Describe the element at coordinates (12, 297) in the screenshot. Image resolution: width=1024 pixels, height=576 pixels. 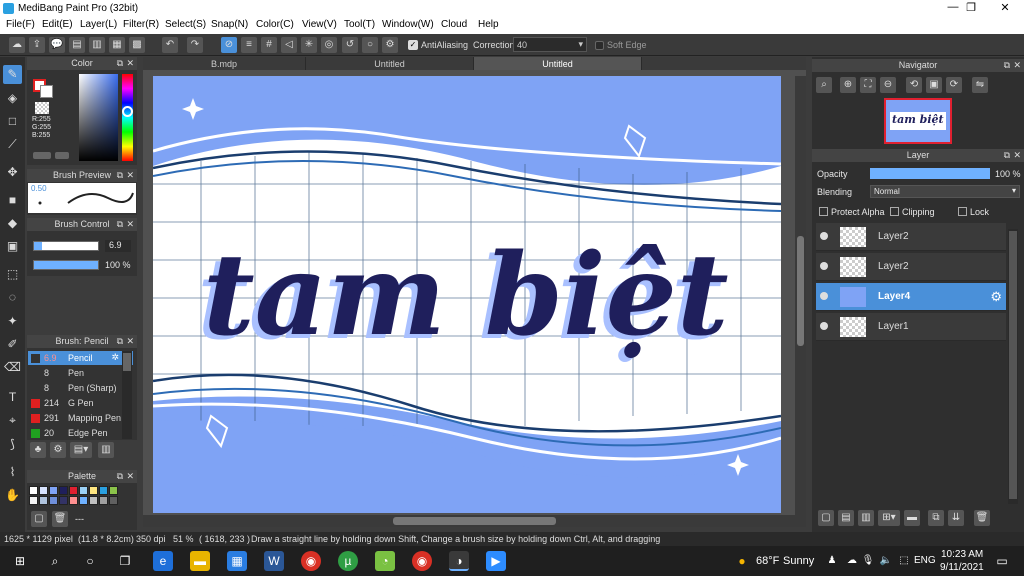
I see `lasso-tool-icon: ◌` at that location.